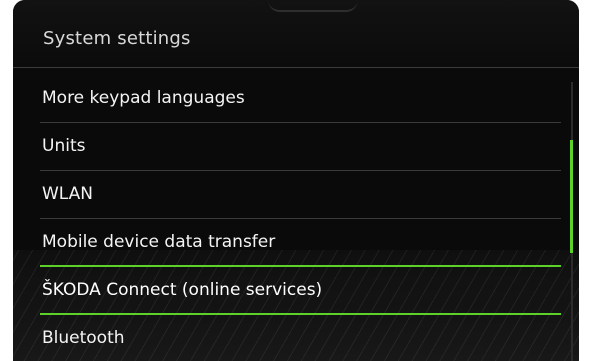  I want to click on list-item-skoda-connect: ŠKODA Connect (online services), so click(296, 291).